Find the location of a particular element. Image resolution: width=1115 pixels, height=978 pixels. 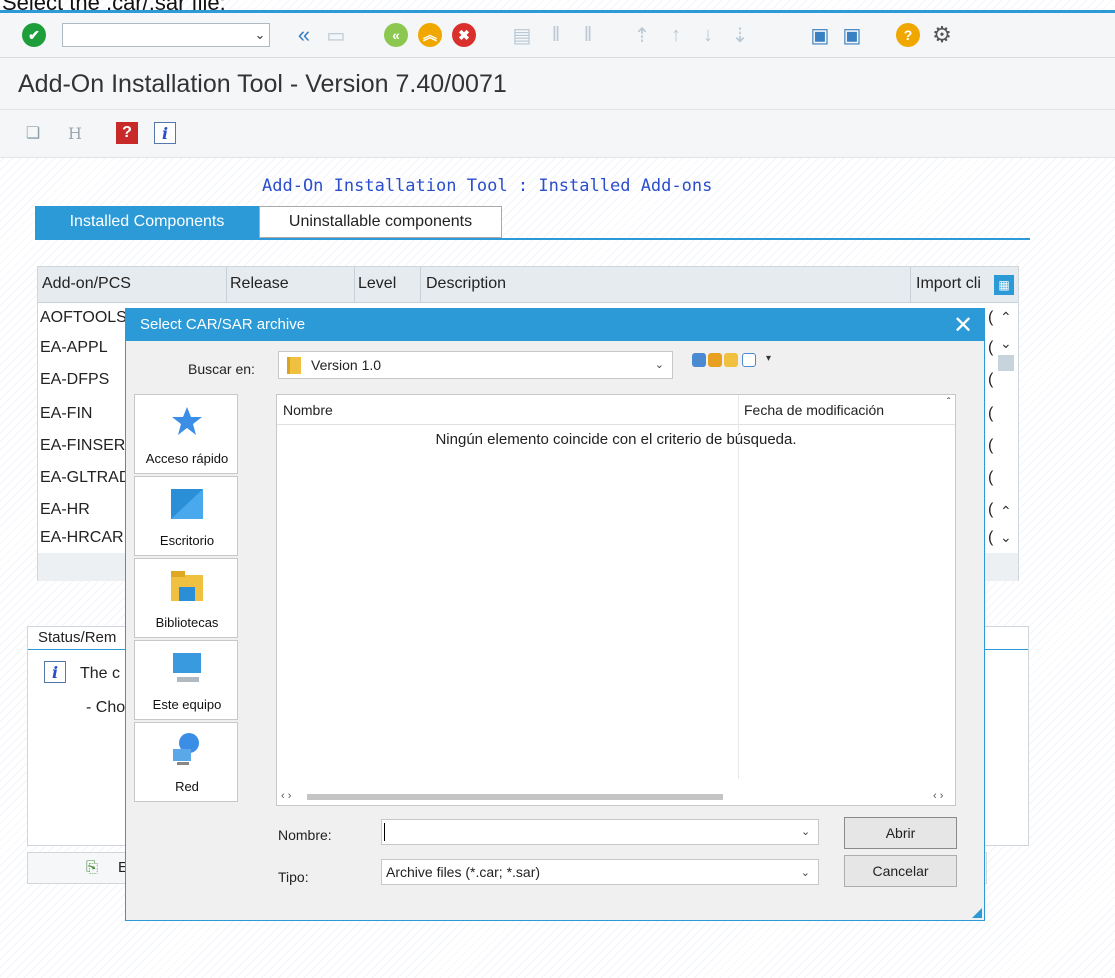

command-dropdown-icon: ⌄ is located at coordinates (260, 35).